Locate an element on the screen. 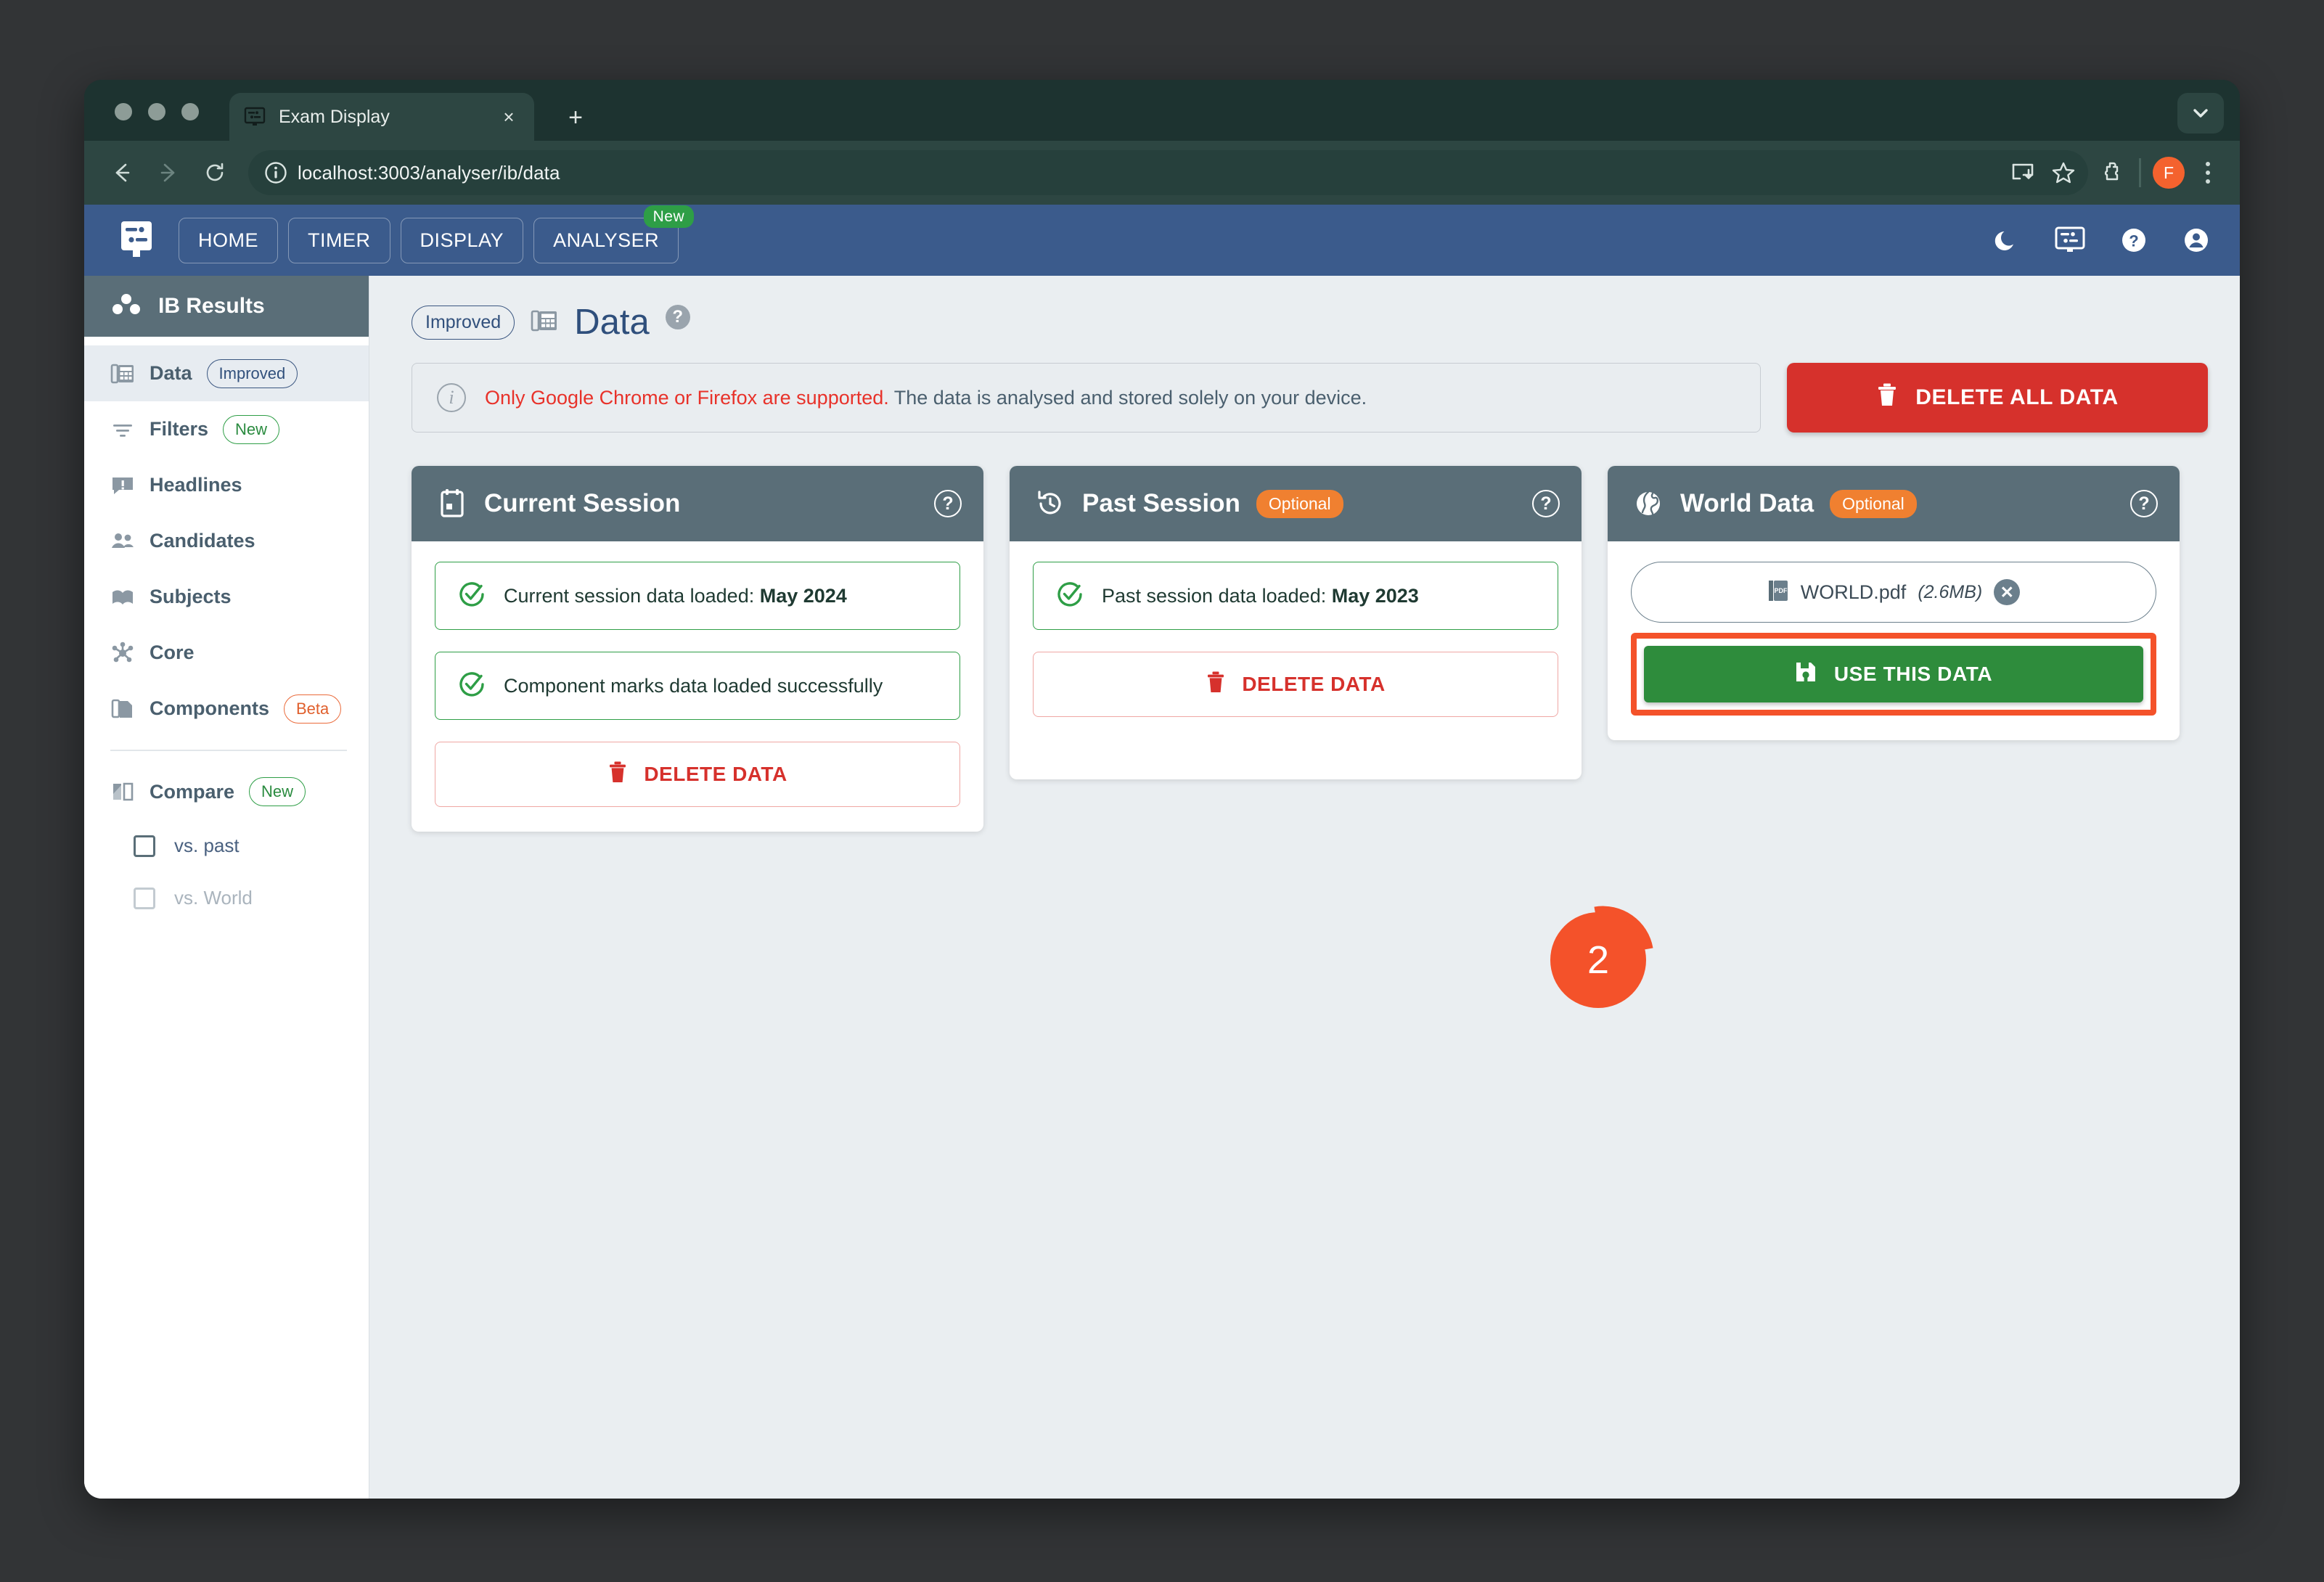  save-floppy-icon is located at coordinates (1806, 674).